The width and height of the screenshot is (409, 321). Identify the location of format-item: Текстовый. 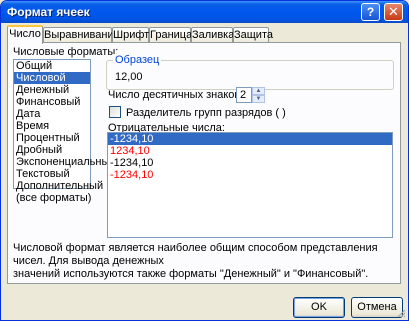
(52, 174).